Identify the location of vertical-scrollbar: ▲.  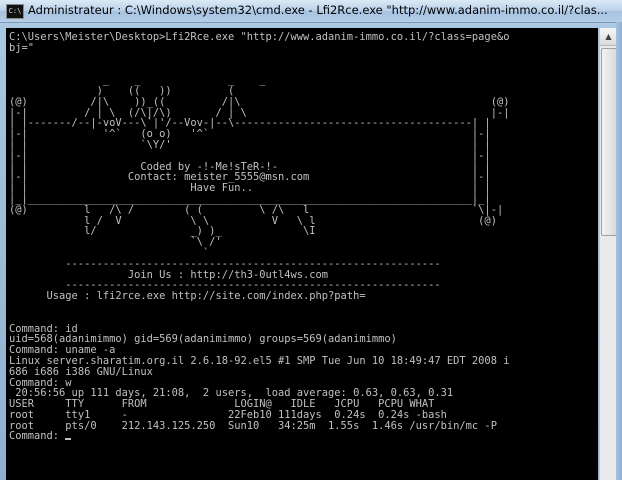
(608, 254).